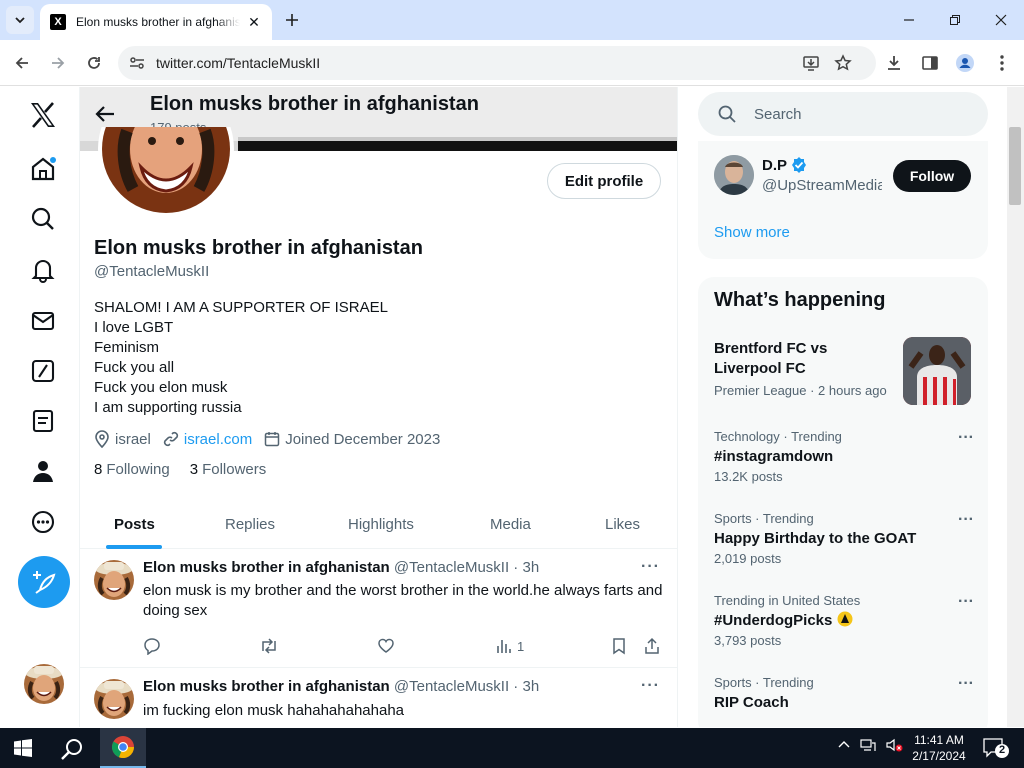  I want to click on chevron-down-icon, so click(20, 20).